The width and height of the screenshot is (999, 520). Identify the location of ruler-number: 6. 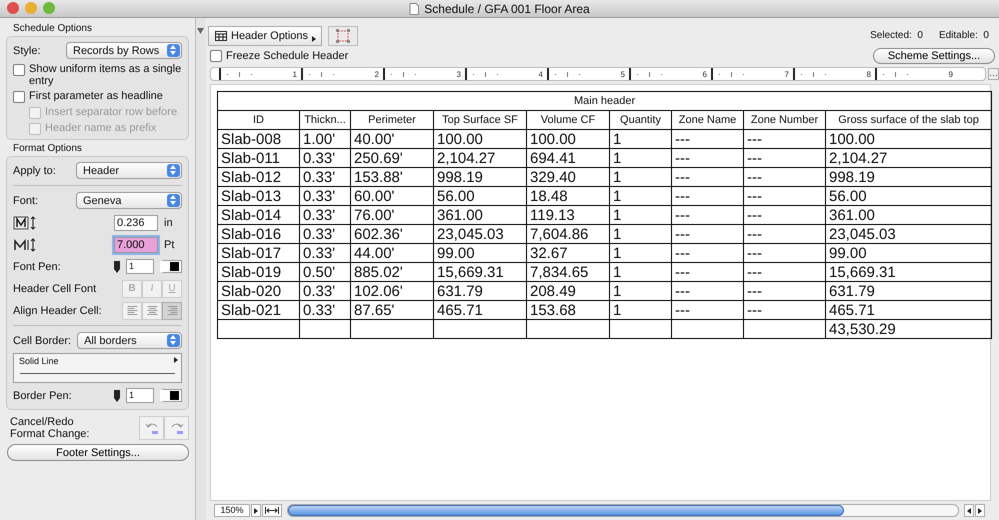
(704, 74).